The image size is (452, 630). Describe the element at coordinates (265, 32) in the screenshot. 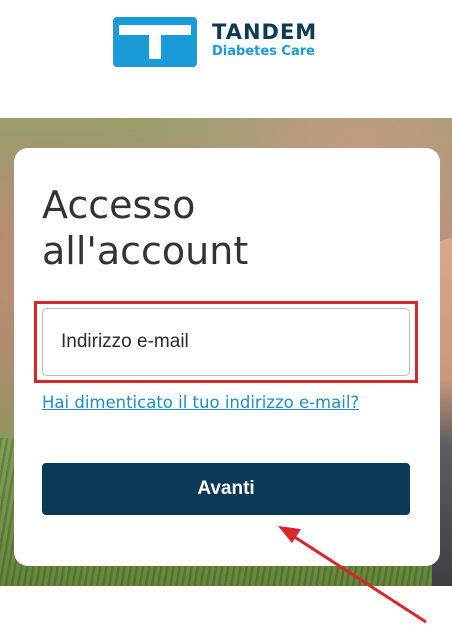

I see `logo-brand-text: TANDEM` at that location.